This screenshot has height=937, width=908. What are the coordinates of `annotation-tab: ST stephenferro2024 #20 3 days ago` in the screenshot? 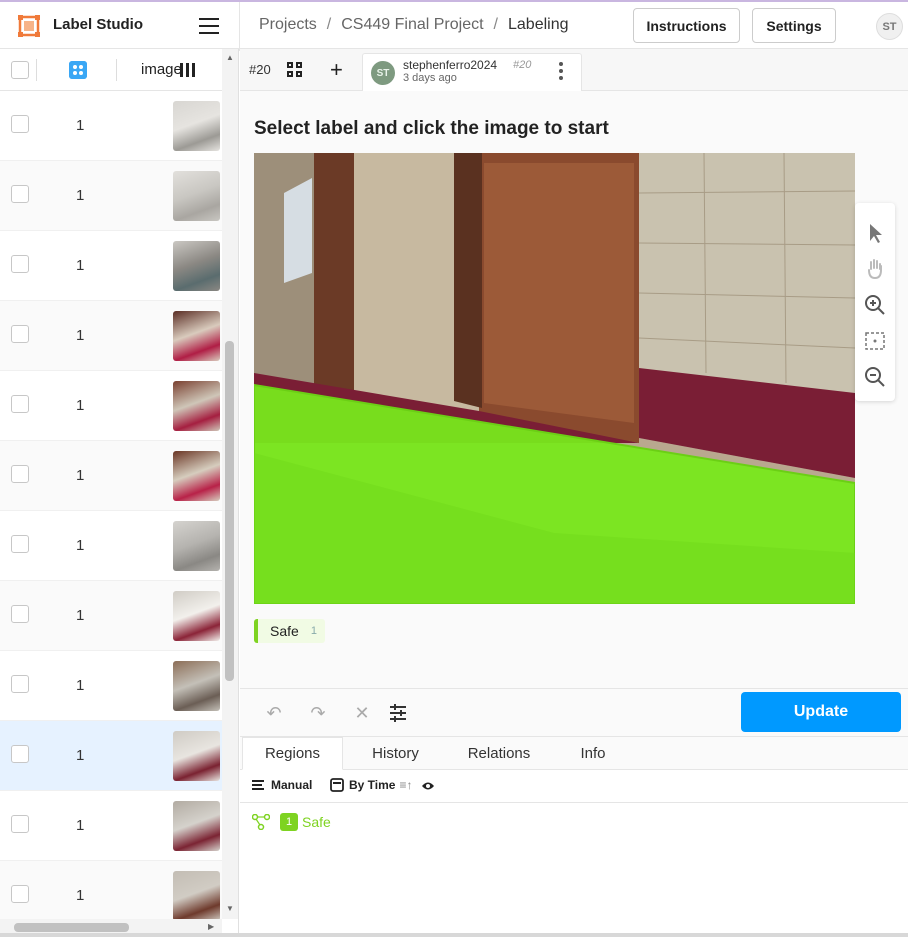 It's located at (472, 72).